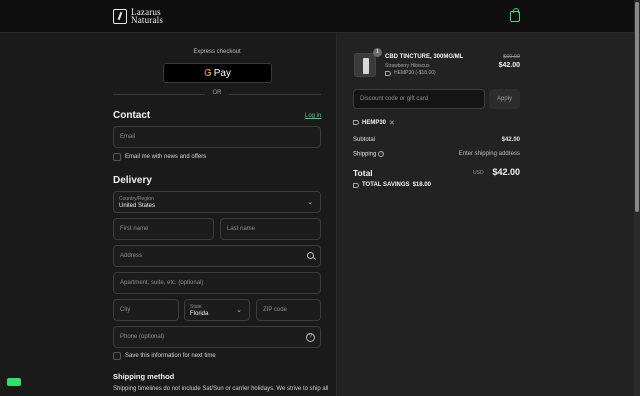 This screenshot has width=640, height=396. Describe the element at coordinates (275, 310) in the screenshot. I see `zip-placeholder: ZIP code` at that location.